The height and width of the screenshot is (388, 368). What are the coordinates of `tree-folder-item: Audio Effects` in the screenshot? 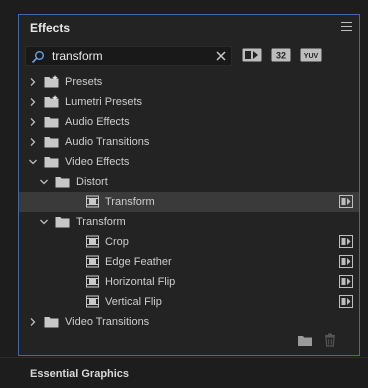 It's located at (189, 122).